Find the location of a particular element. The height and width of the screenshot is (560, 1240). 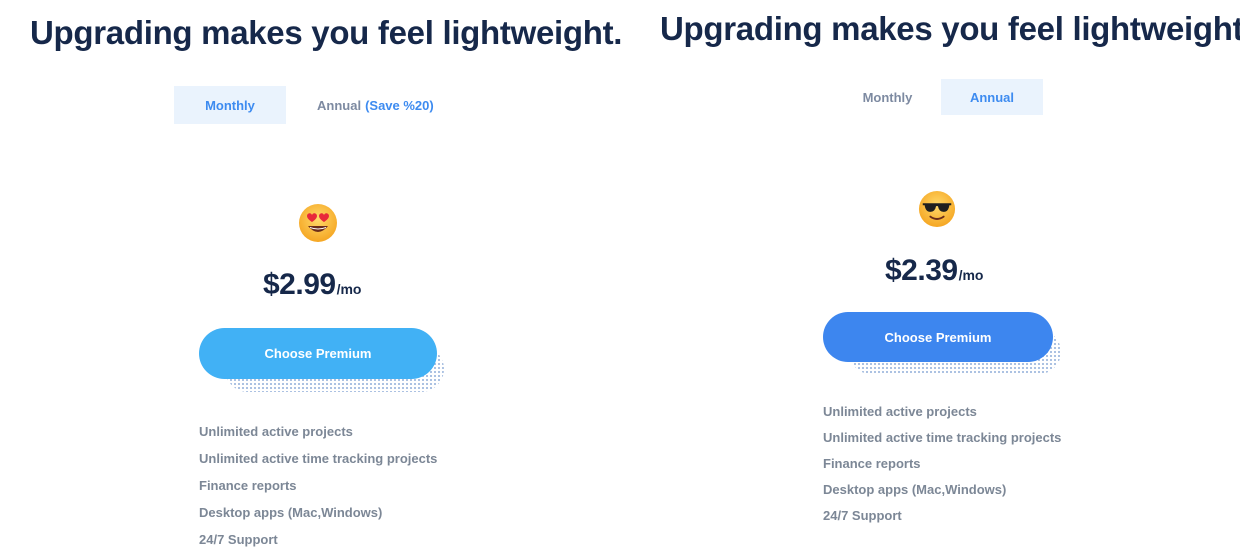

price: $2.99 /mo is located at coordinates (312, 285).